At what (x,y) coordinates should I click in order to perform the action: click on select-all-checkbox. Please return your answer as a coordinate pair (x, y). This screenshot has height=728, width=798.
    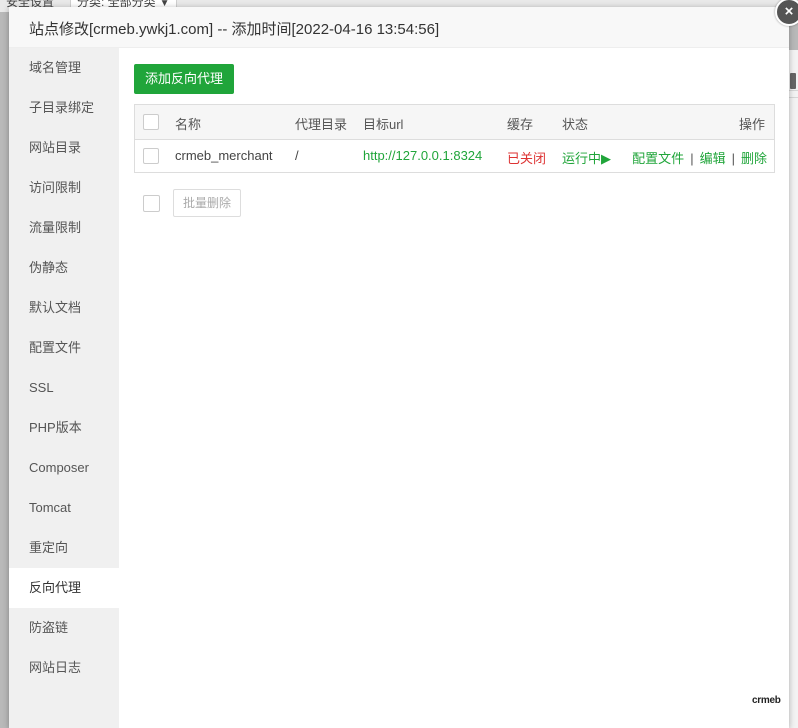
    Looking at the image, I should click on (151, 122).